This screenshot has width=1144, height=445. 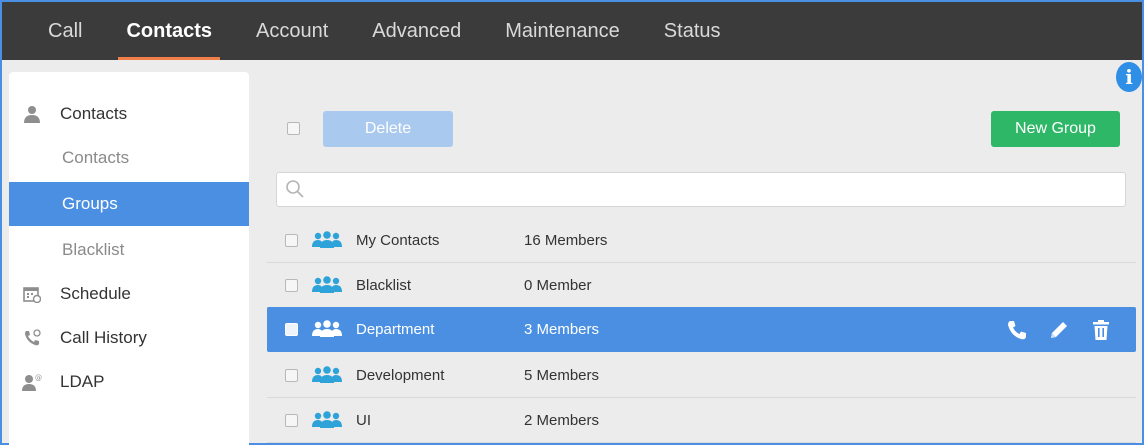 I want to click on sidebar-item-blacklist: Blacklist, so click(x=129, y=250).